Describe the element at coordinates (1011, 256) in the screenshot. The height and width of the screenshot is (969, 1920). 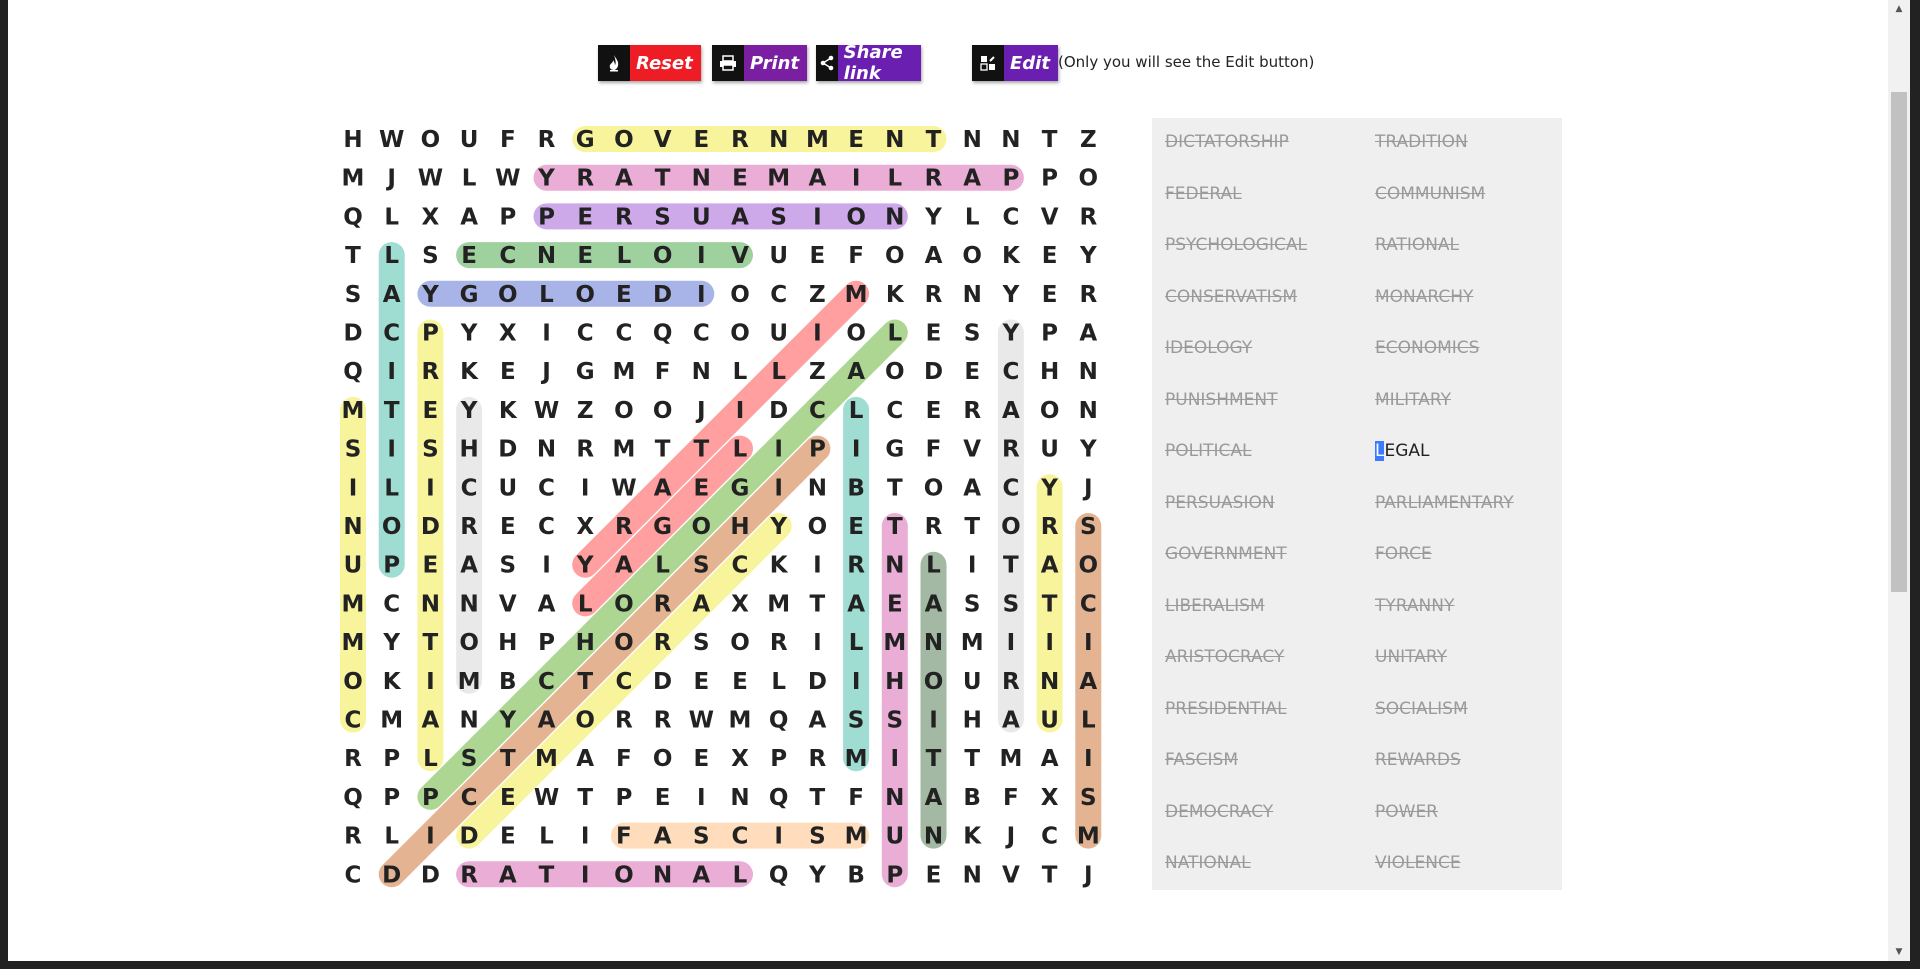
I see `grid-letter: K` at that location.